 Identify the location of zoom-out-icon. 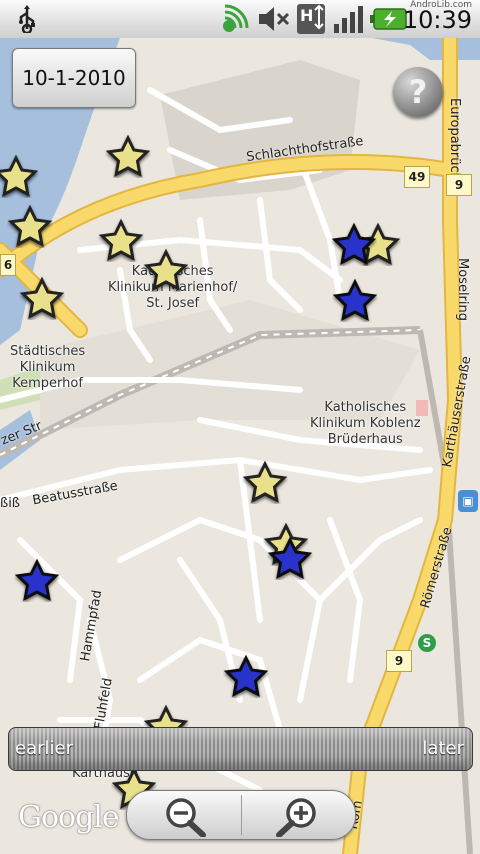
(186, 817).